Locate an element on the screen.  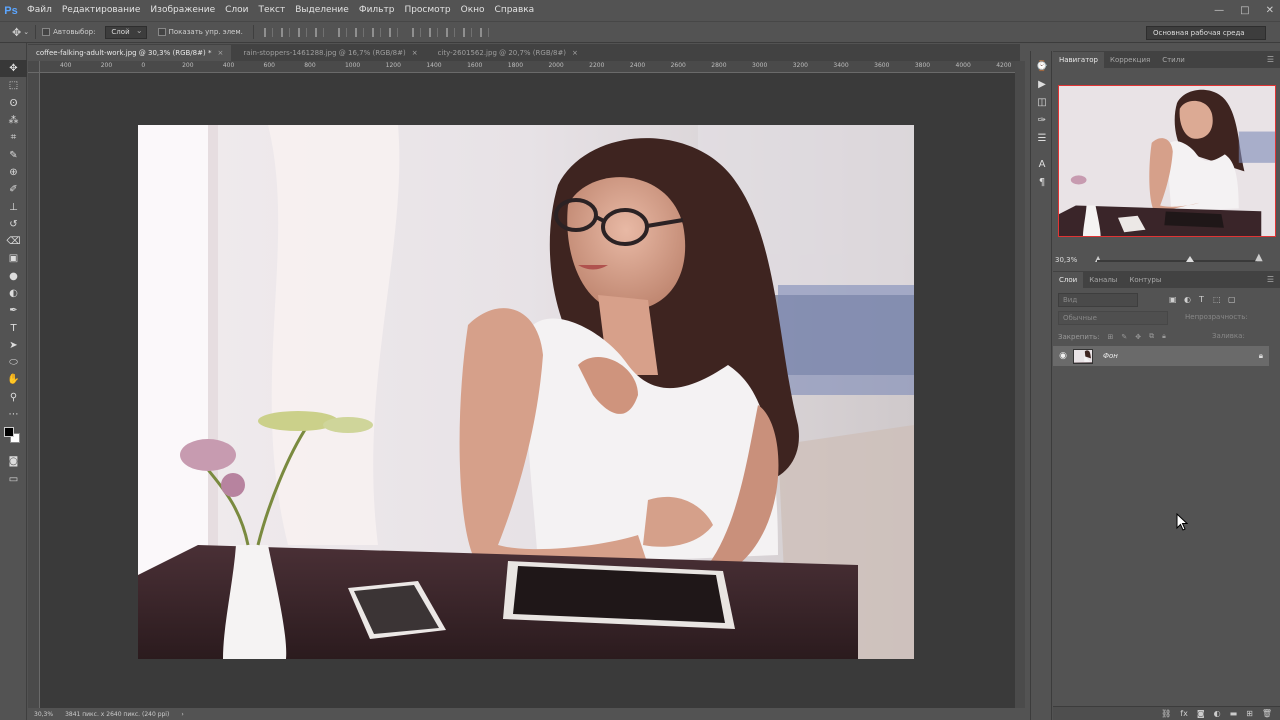
type-tool-icon: T is located at coordinates (13, 327).